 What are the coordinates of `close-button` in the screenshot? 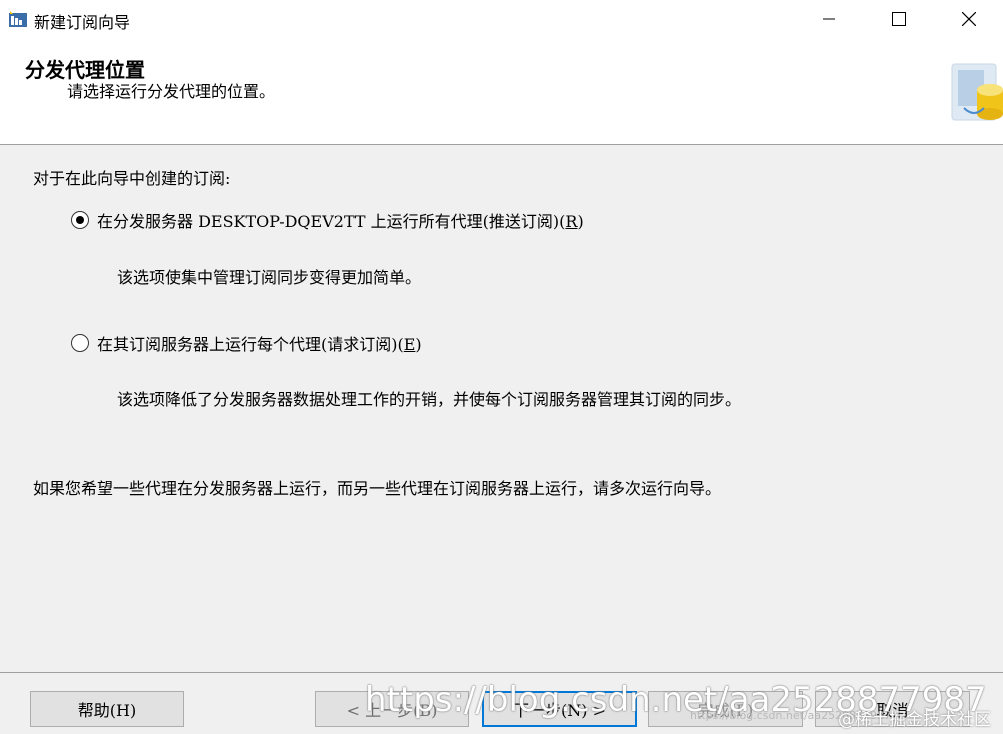 It's located at (969, 19).